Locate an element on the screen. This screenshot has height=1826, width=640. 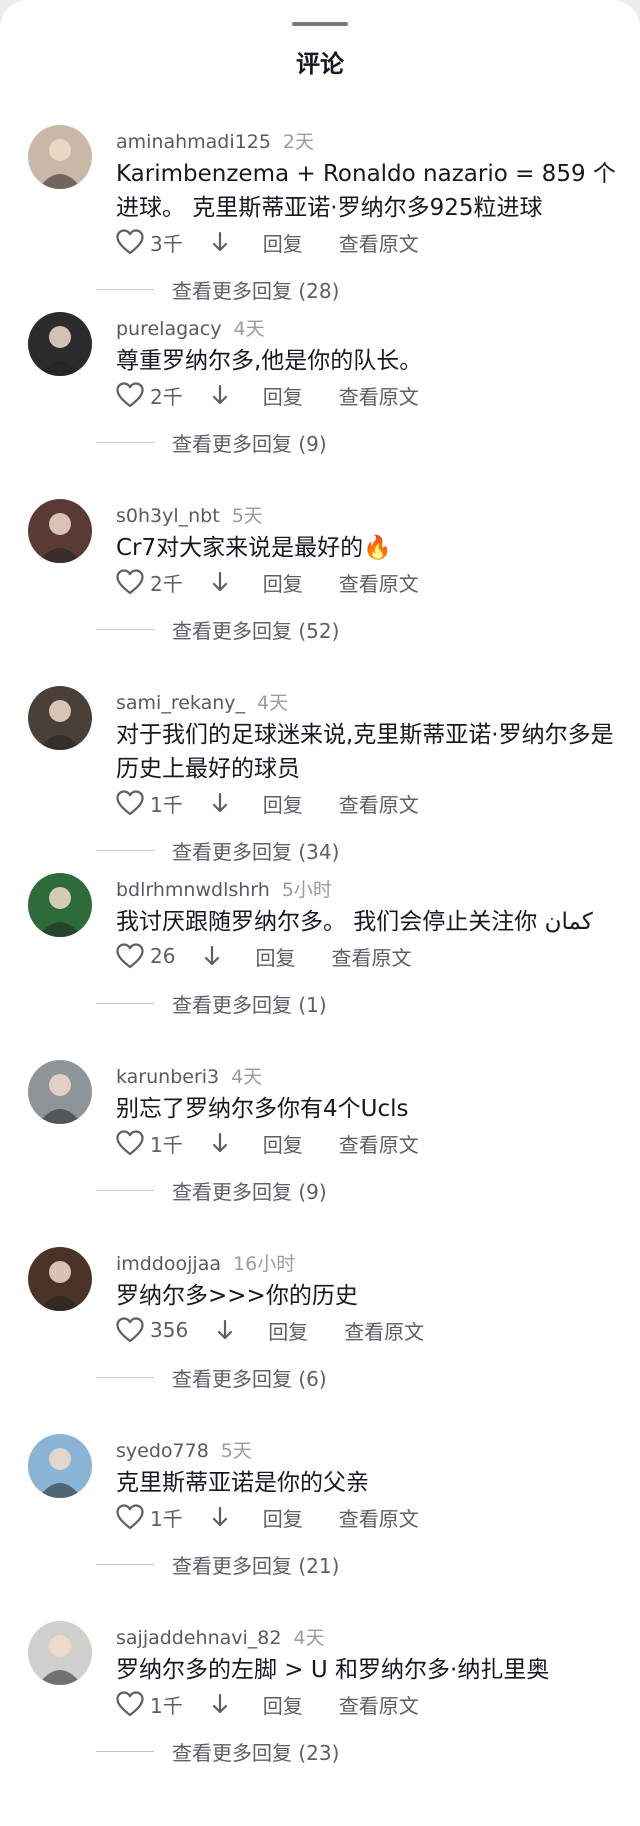
like-count: 2千 is located at coordinates (166, 396).